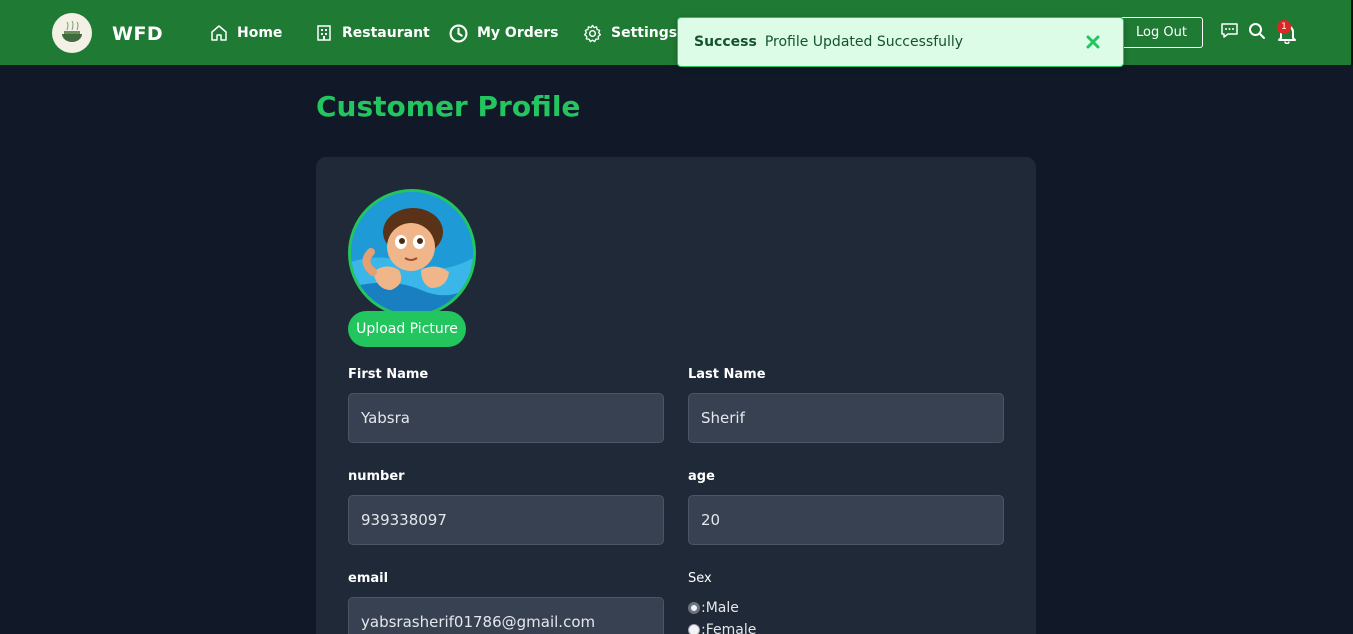 Image resolution: width=1353 pixels, height=634 pixels. I want to click on chat-icon, so click(1229, 33).